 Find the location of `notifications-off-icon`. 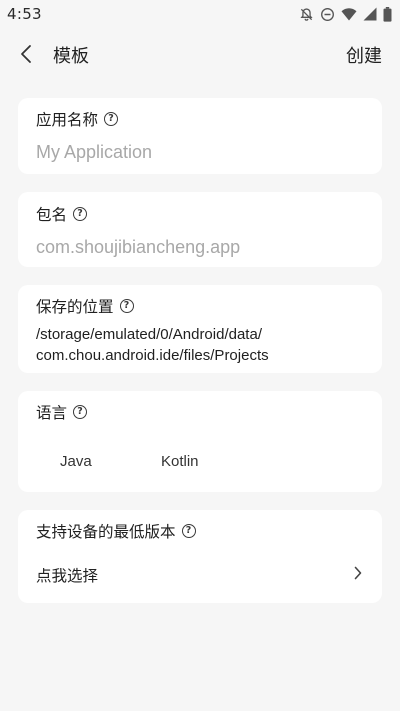

notifications-off-icon is located at coordinates (306, 14).